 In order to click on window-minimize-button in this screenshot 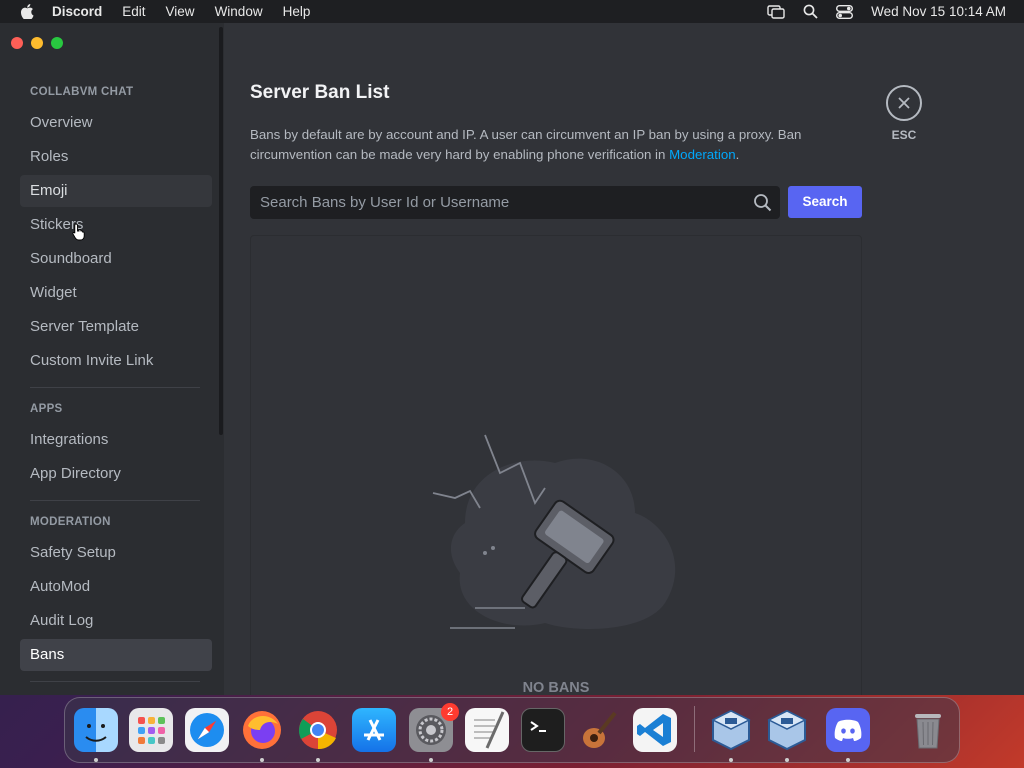, I will do `click(37, 43)`.